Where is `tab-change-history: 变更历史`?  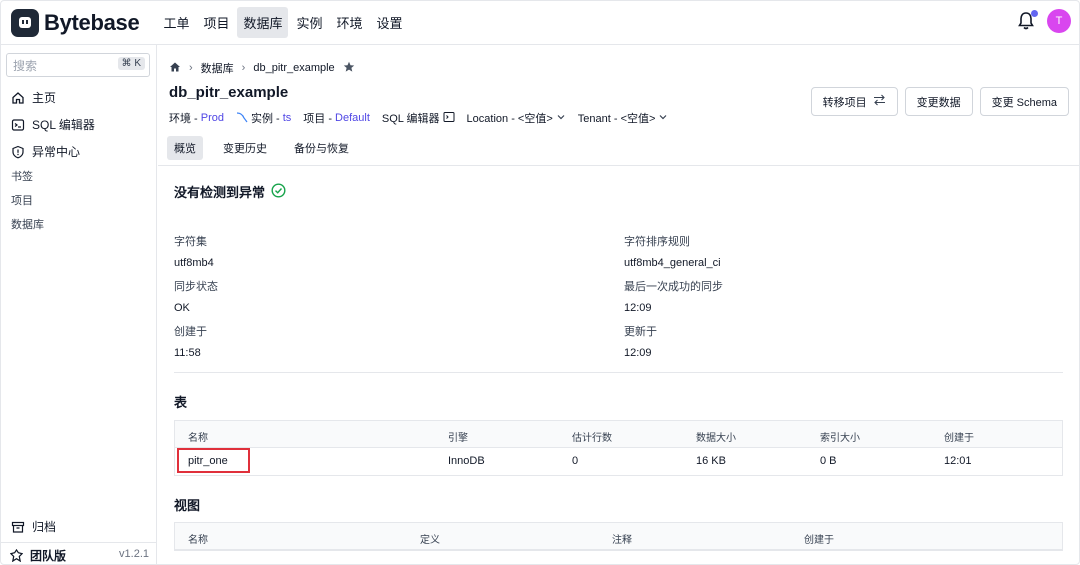
tab-change-history: 变更历史 is located at coordinates (245, 148).